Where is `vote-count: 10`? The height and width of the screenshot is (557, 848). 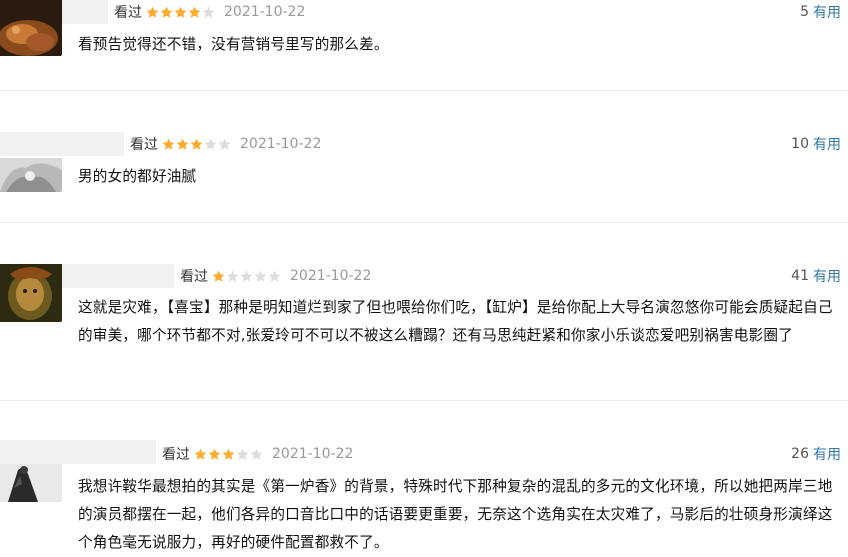 vote-count: 10 is located at coordinates (800, 144).